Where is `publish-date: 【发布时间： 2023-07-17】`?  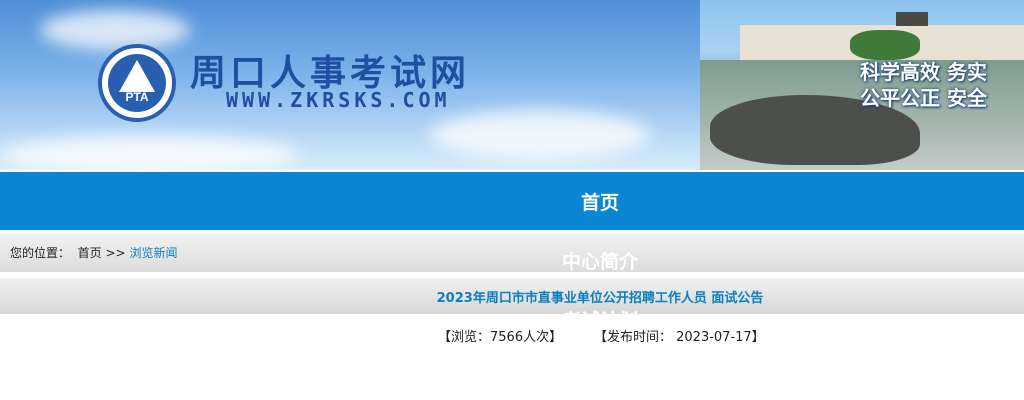 publish-date: 【发布时间： 2023-07-17】 is located at coordinates (679, 337).